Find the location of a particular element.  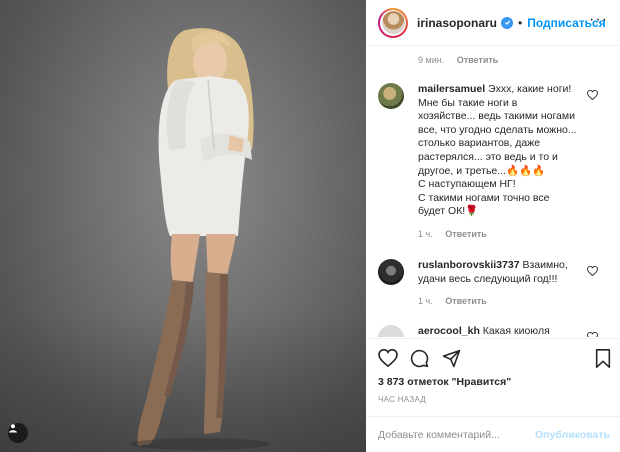

action-bar is located at coordinates (493, 358).